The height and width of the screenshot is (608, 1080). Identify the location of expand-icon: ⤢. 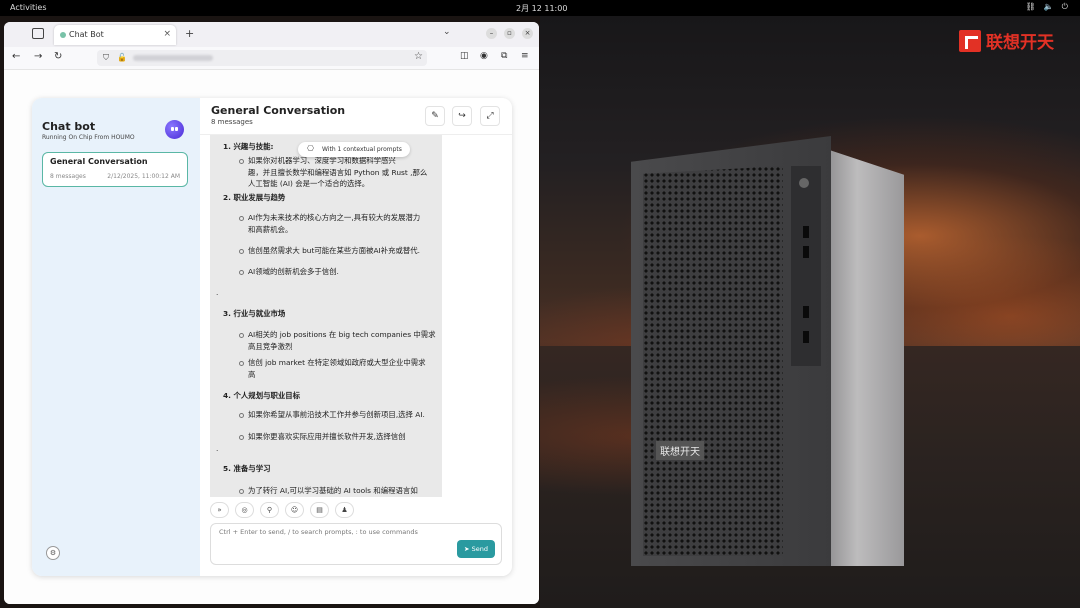
(490, 116).